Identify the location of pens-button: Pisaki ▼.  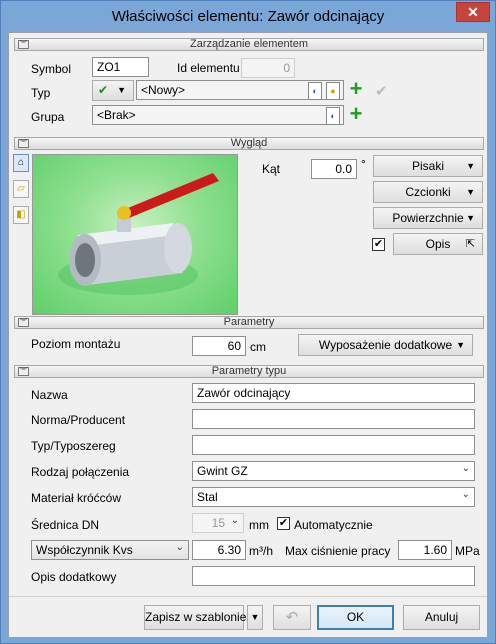
(428, 166).